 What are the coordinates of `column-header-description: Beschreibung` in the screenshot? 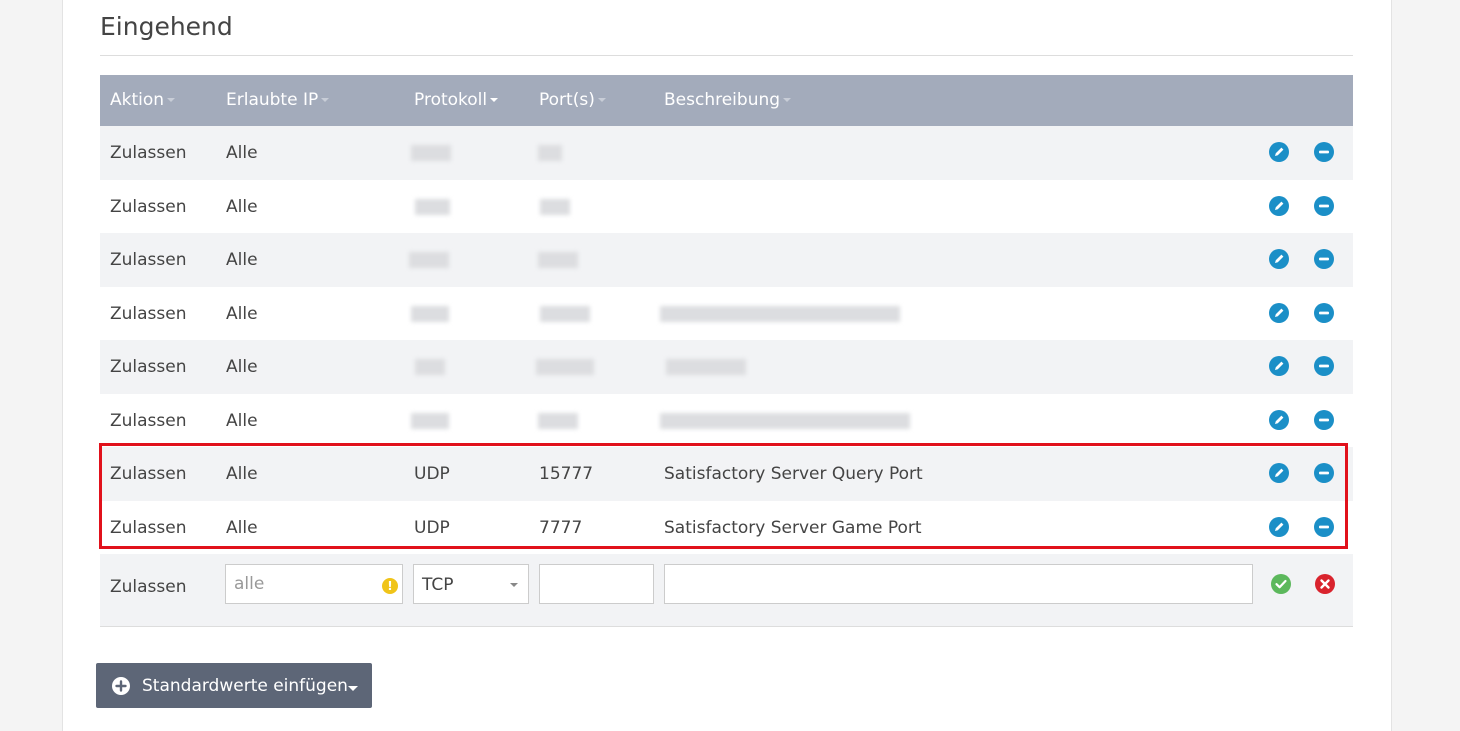 It's located at (728, 100).